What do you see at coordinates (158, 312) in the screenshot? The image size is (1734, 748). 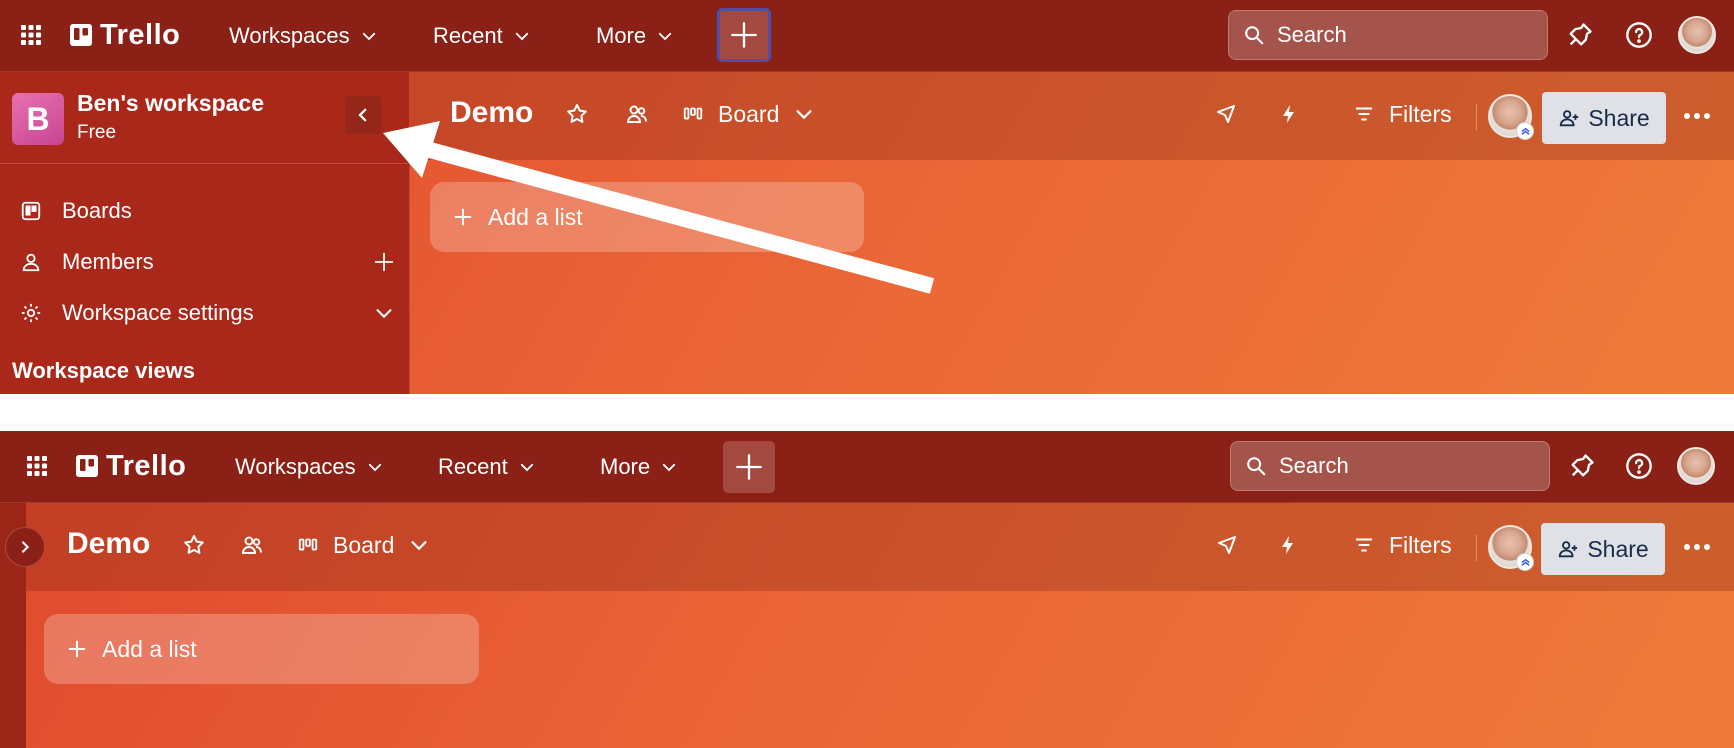 I see `sidebar-item-label: Workspace settings` at bounding box center [158, 312].